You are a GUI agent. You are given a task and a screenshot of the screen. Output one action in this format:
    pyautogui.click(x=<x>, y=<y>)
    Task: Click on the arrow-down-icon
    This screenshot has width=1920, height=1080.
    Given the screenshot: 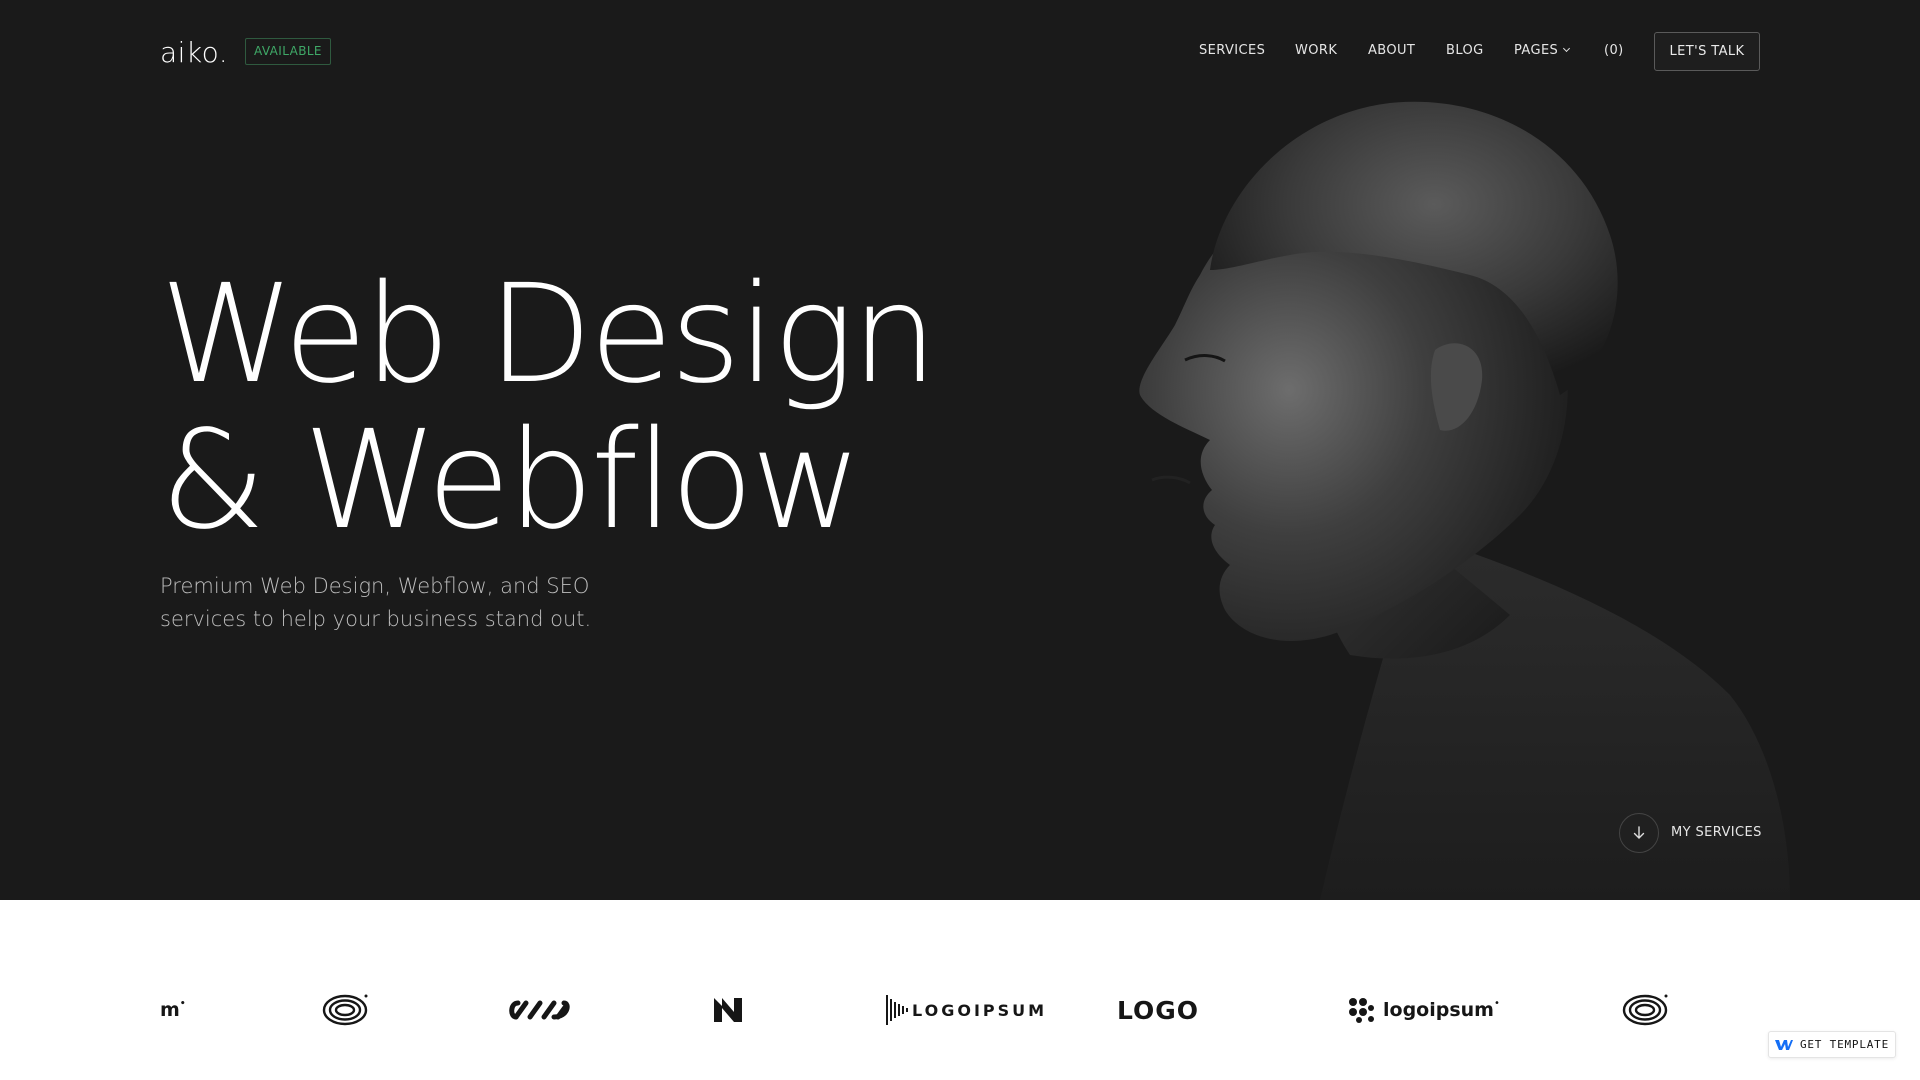 What is the action you would take?
    pyautogui.click(x=1639, y=832)
    